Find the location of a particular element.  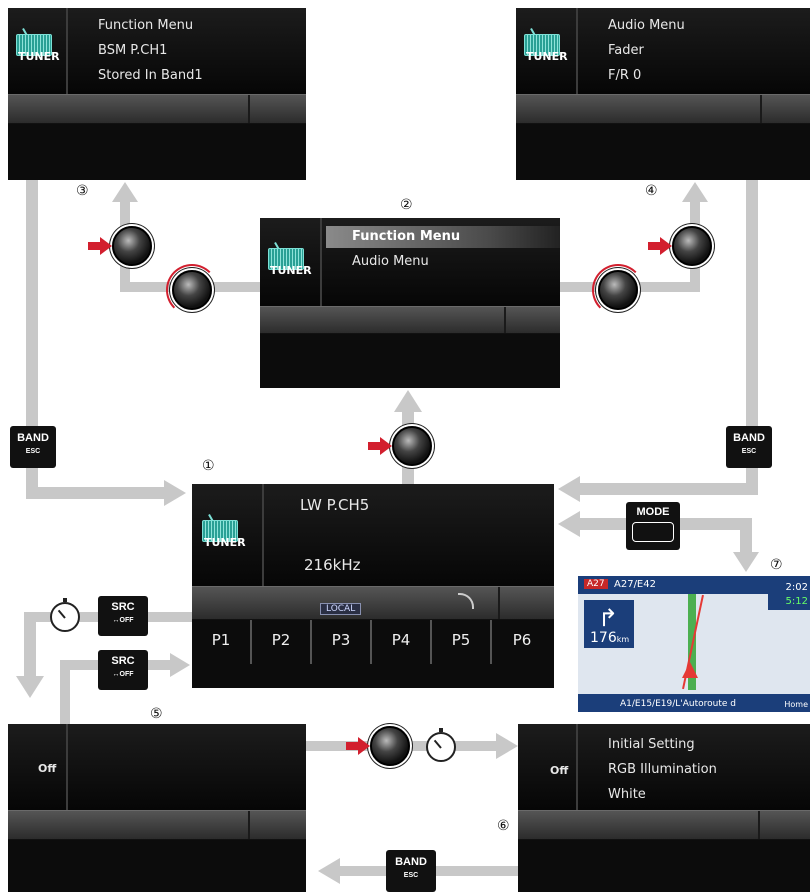

flow-arrow-to-top-right is located at coordinates (695, 192).